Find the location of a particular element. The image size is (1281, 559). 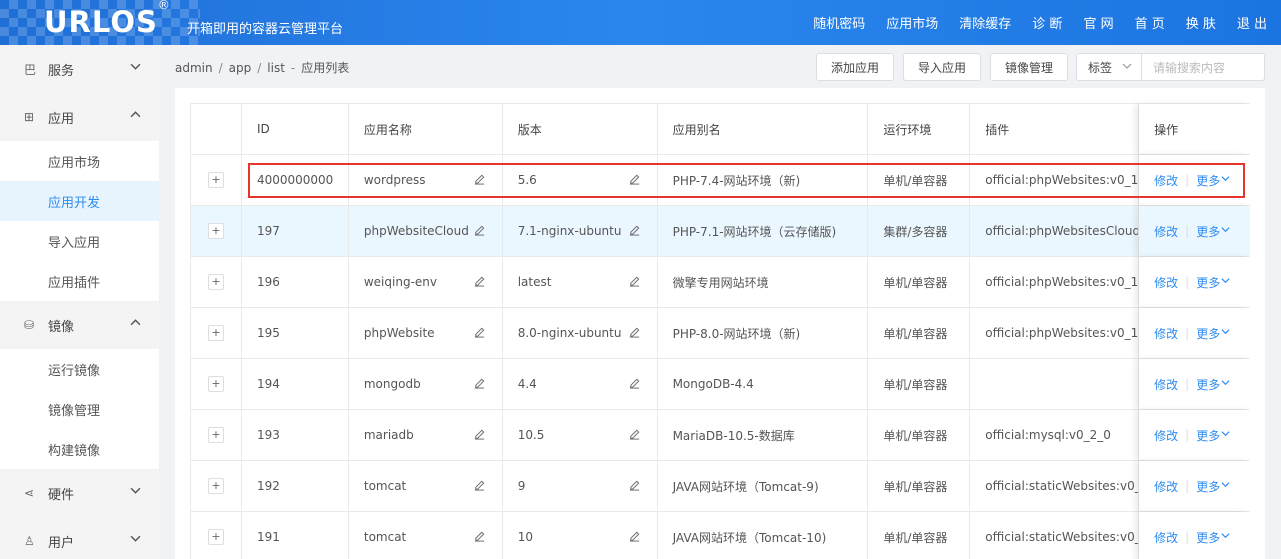

image-manage-button: 镜像管理 is located at coordinates (1028, 67).